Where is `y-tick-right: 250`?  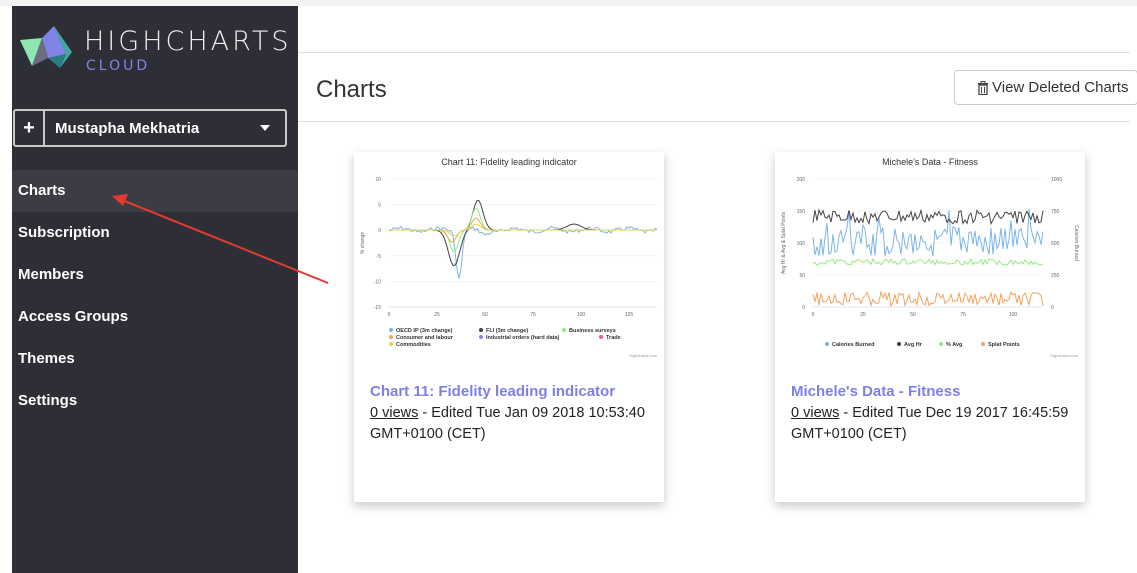 y-tick-right: 250 is located at coordinates (1055, 276).